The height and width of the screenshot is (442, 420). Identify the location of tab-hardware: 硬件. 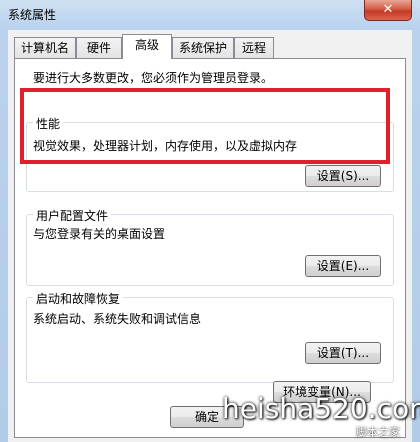
(99, 47).